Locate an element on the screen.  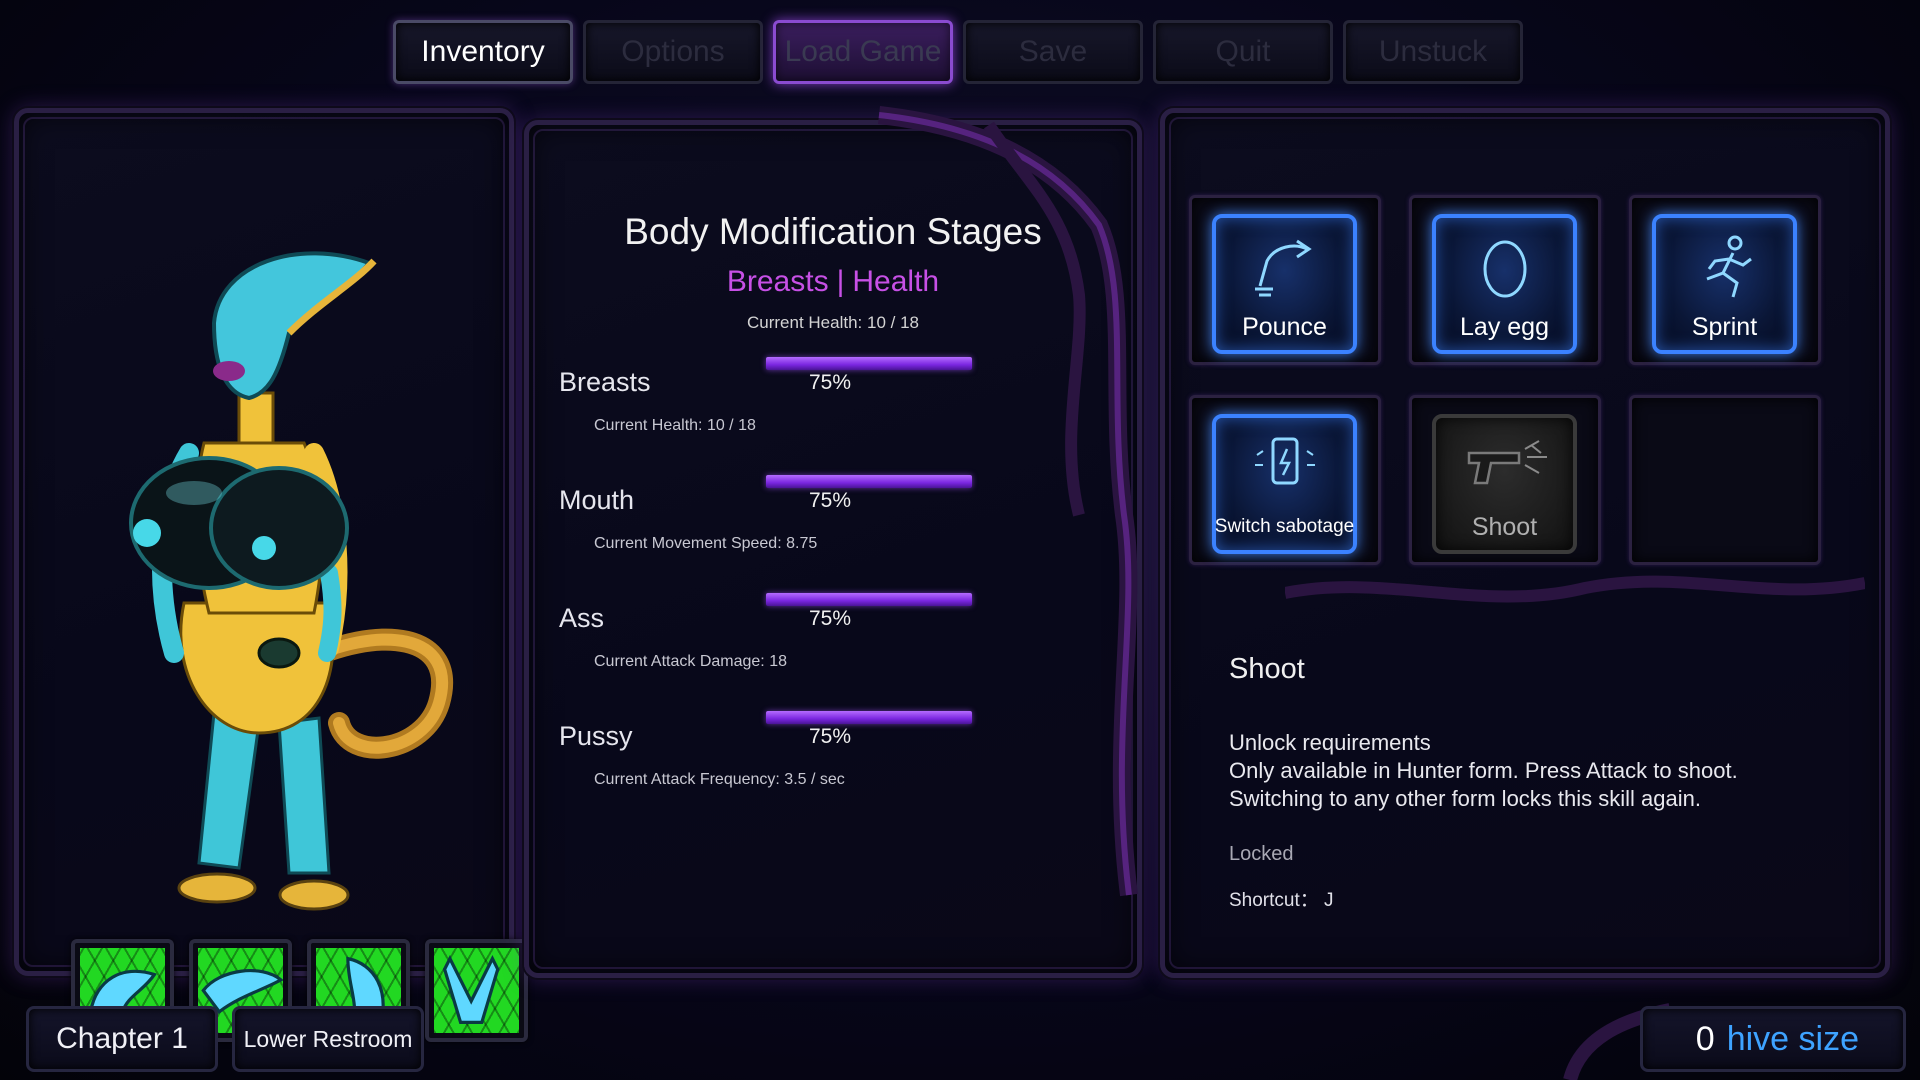
hive-size-value: 0 is located at coordinates (1705, 1038).